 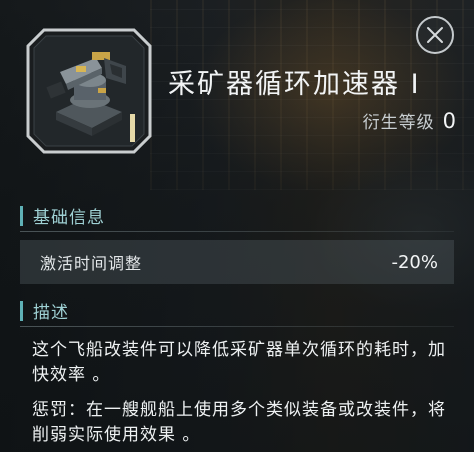 I want to click on section-title: 描述, so click(x=51, y=313).